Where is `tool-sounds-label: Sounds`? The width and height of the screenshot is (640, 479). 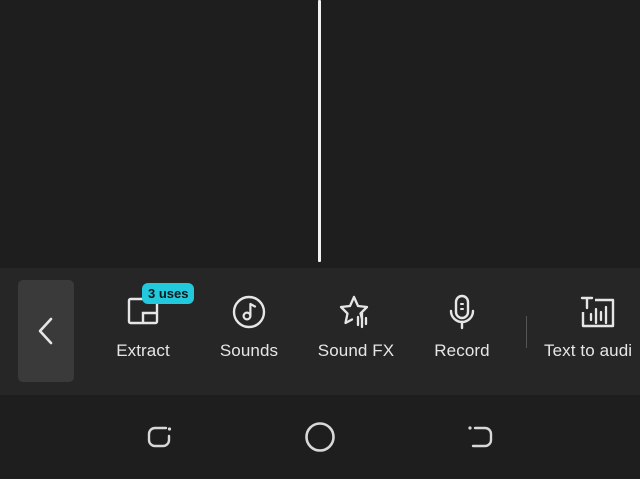
tool-sounds-label: Sounds is located at coordinates (249, 350).